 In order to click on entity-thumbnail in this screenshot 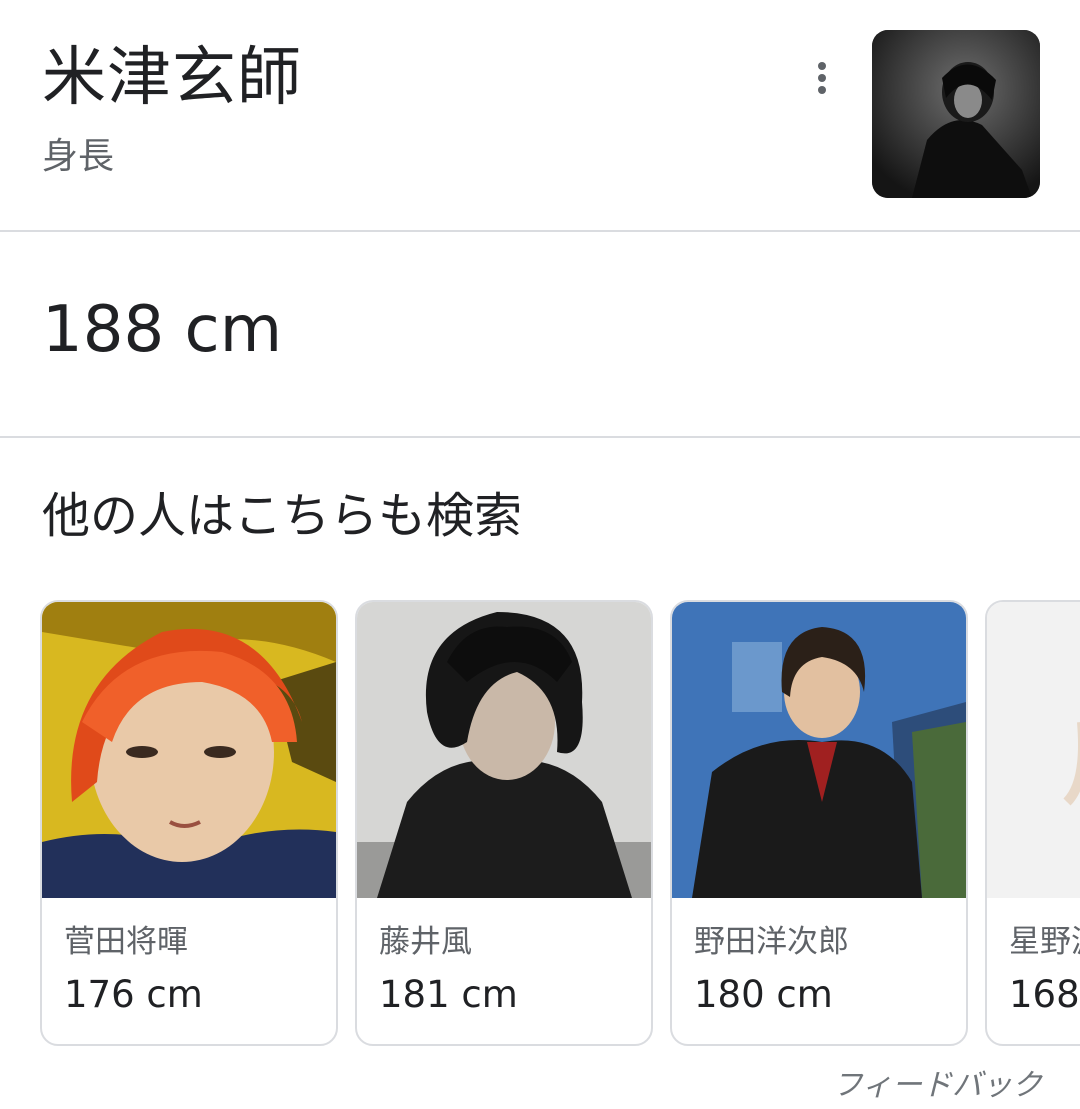, I will do `click(956, 114)`.